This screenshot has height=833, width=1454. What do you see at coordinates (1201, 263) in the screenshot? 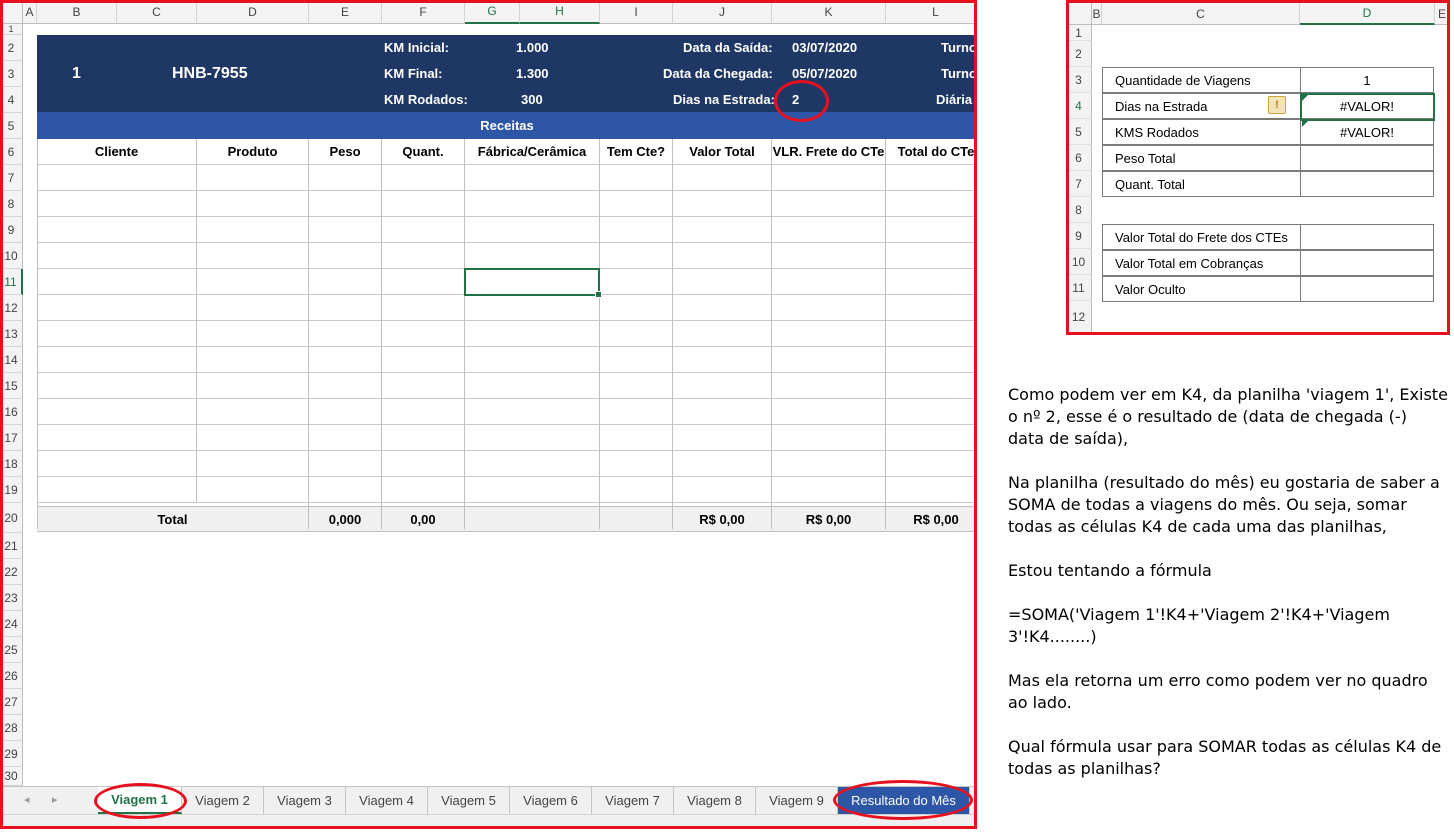
I see `mini-label-valor-cobrancas: Valor Total em Cobranças` at bounding box center [1201, 263].